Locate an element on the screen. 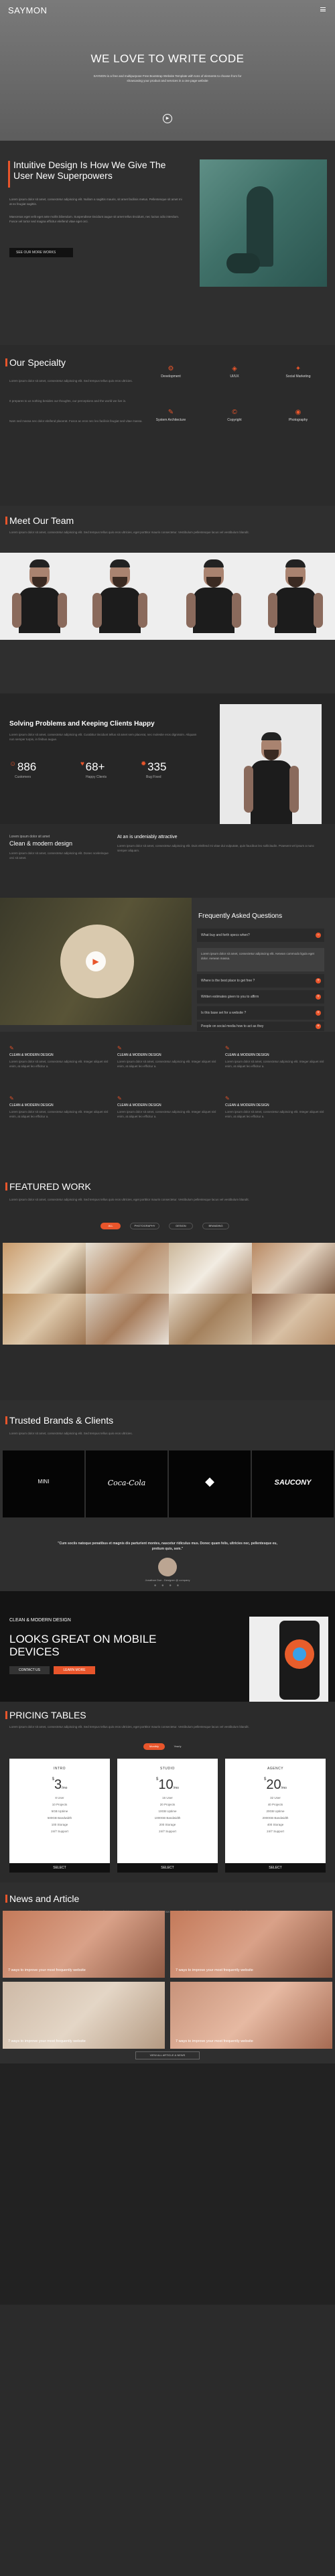 The width and height of the screenshot is (335, 2576). plan-name: STUDIO is located at coordinates (168, 1769).